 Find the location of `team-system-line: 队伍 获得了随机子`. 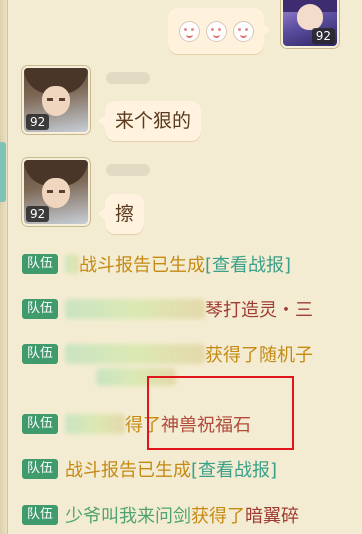

team-system-line: 队伍 获得了随机子 is located at coordinates (192, 354).